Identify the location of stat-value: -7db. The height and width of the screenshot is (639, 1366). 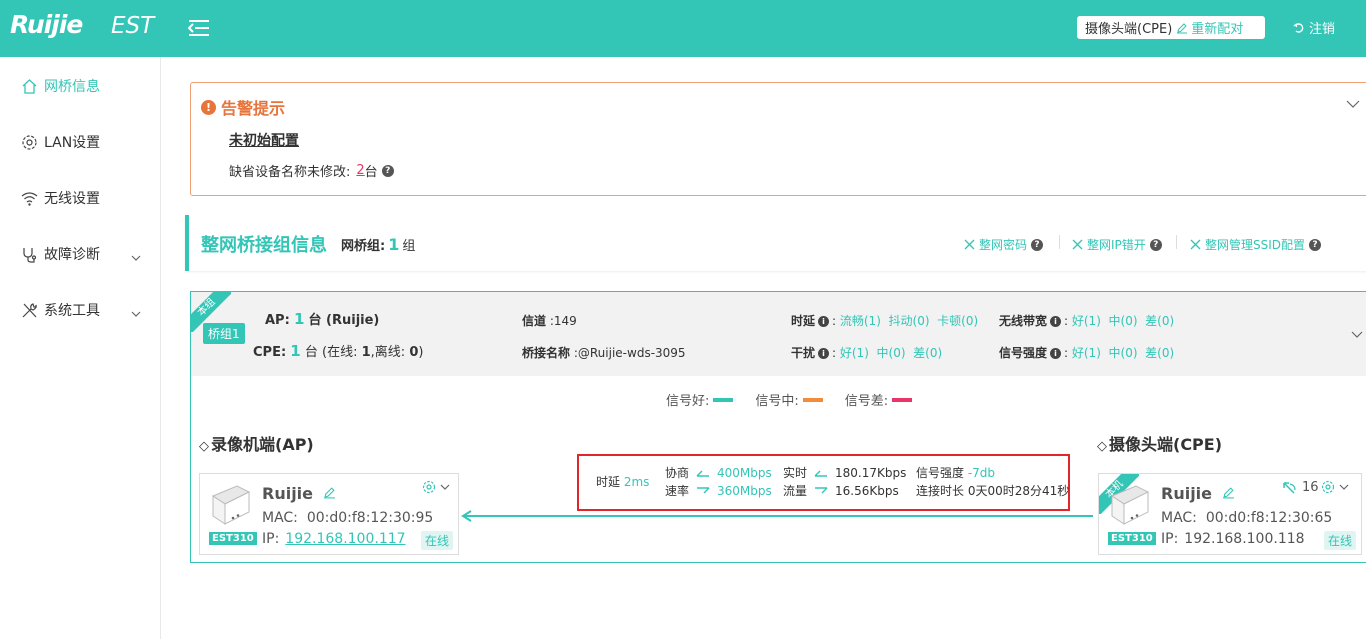
(981, 472).